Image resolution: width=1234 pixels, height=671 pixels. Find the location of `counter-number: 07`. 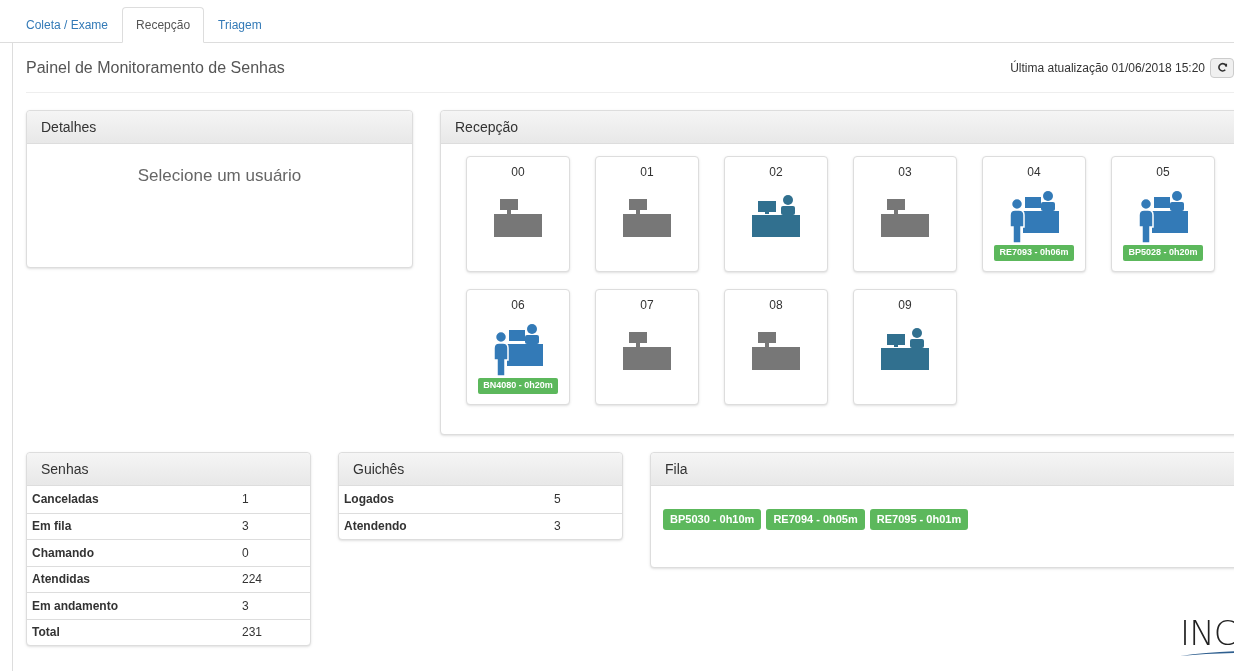

counter-number: 07 is located at coordinates (647, 305).